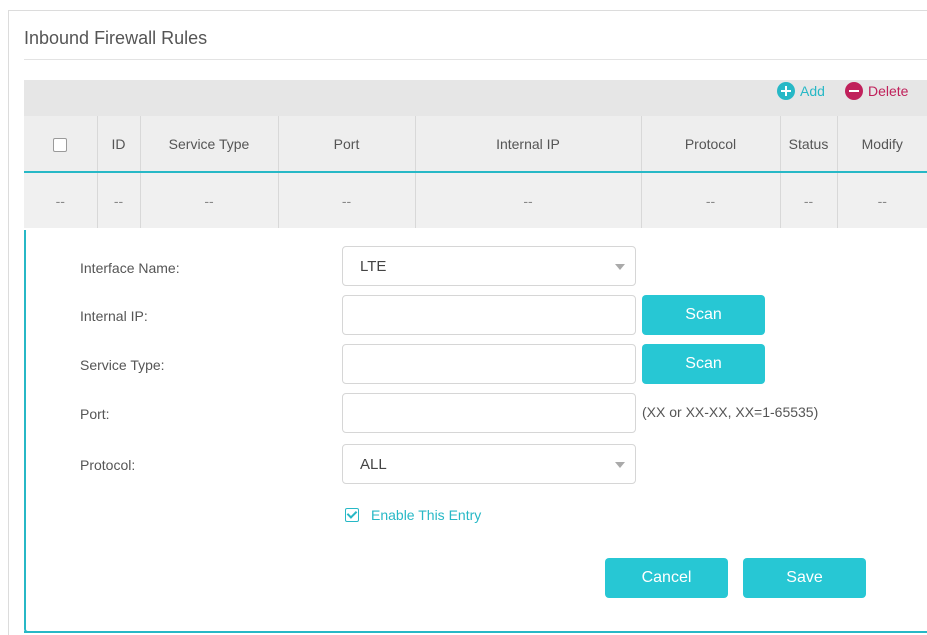 Image resolution: width=927 pixels, height=635 pixels. What do you see at coordinates (489, 266) in the screenshot?
I see `interface-name-select: LTE` at bounding box center [489, 266].